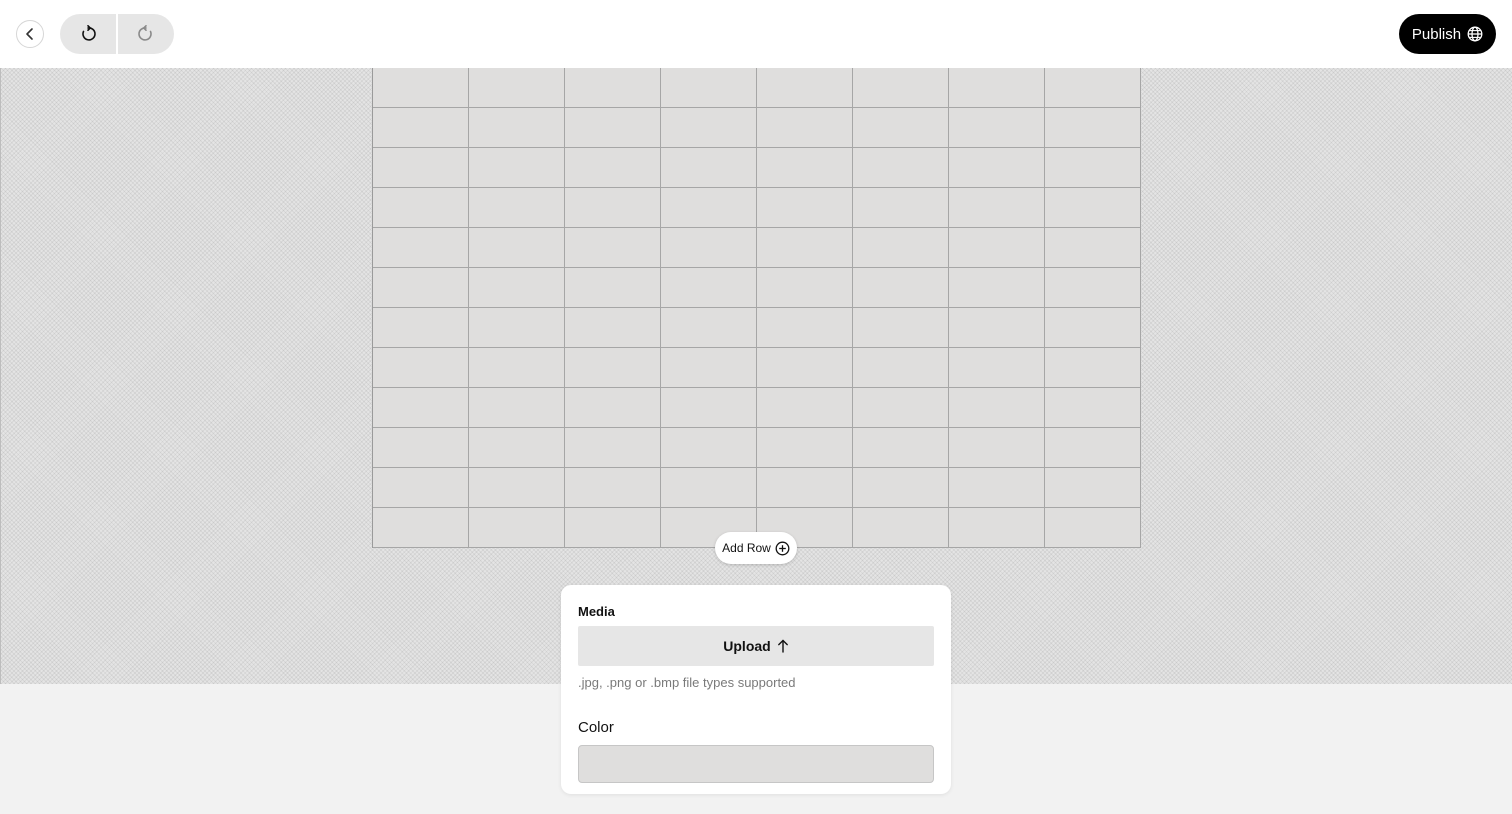 The width and height of the screenshot is (1512, 814). What do you see at coordinates (30, 34) in the screenshot?
I see `back-button` at bounding box center [30, 34].